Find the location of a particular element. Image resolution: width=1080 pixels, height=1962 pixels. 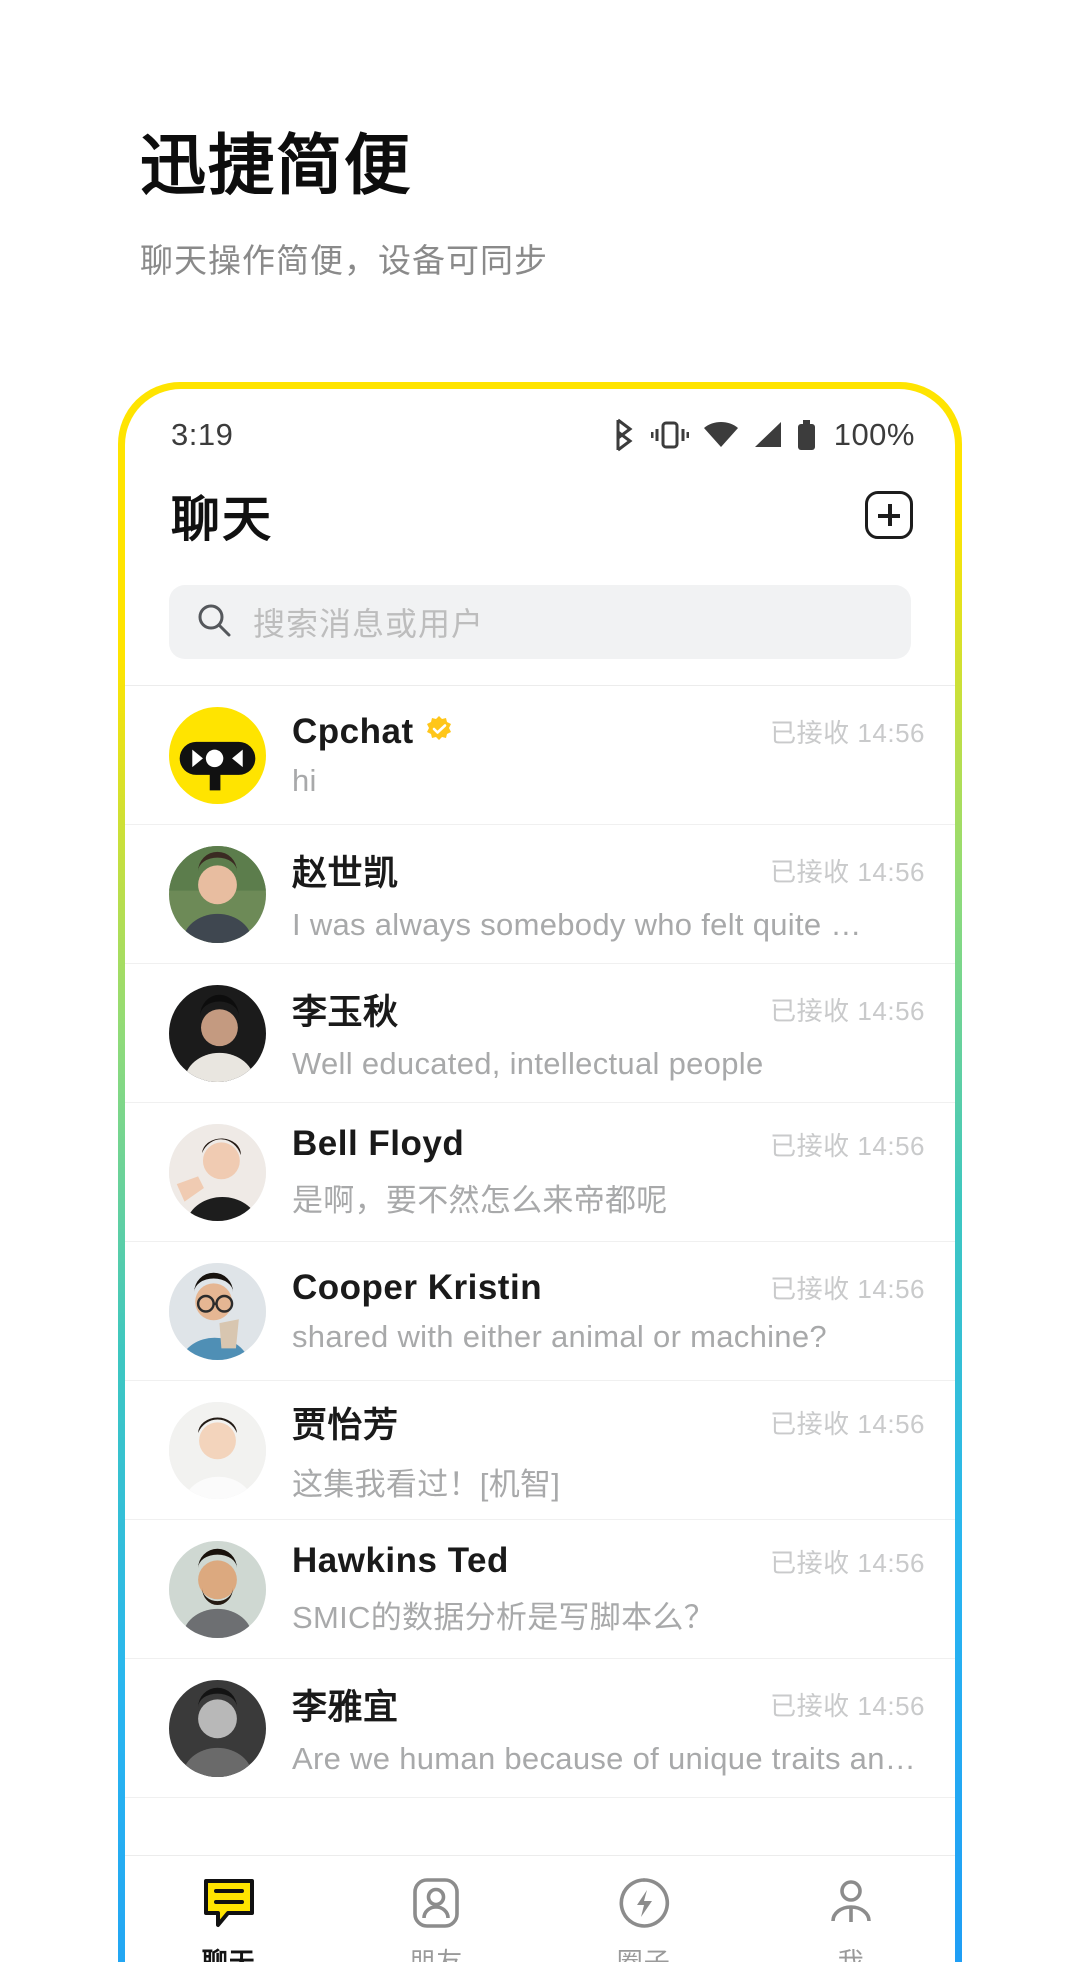

bottom-tab-bar: 聊天 朋友 圈子 我 is located at coordinates (540, 1908).